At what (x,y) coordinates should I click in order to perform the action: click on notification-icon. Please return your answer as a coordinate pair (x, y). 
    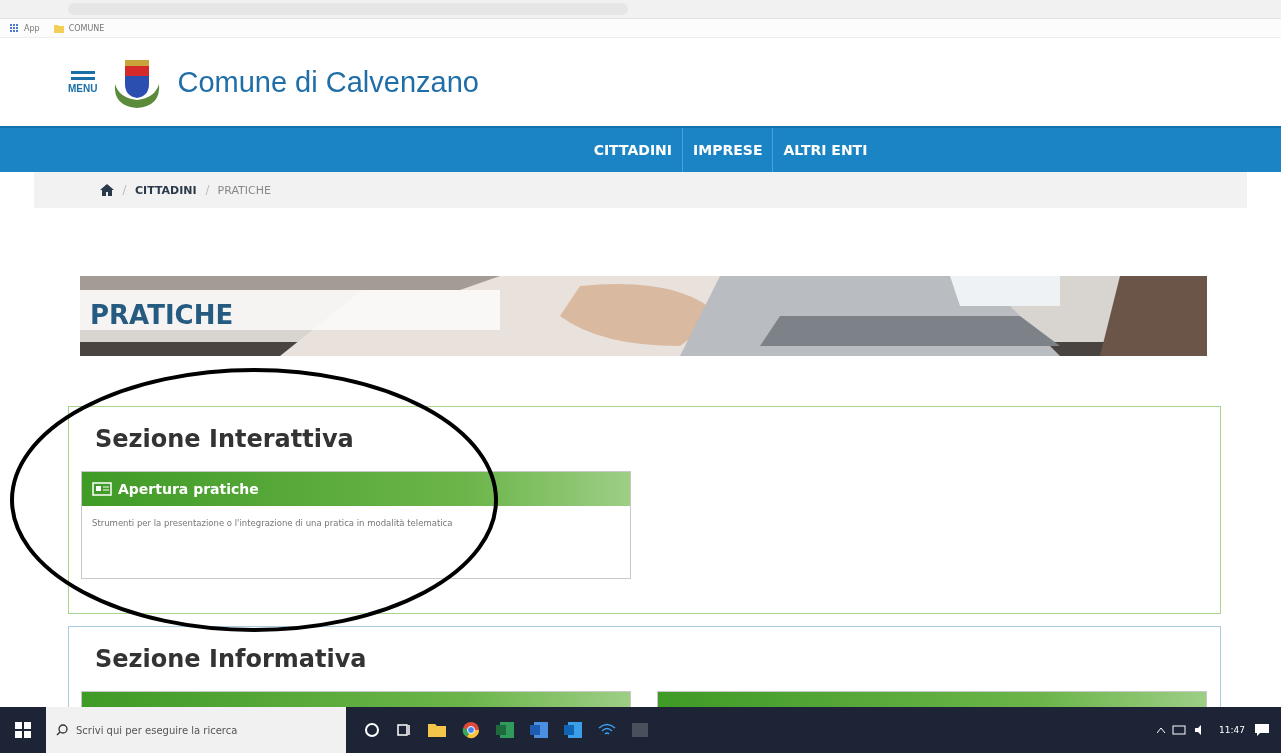
    Looking at the image, I should click on (1262, 730).